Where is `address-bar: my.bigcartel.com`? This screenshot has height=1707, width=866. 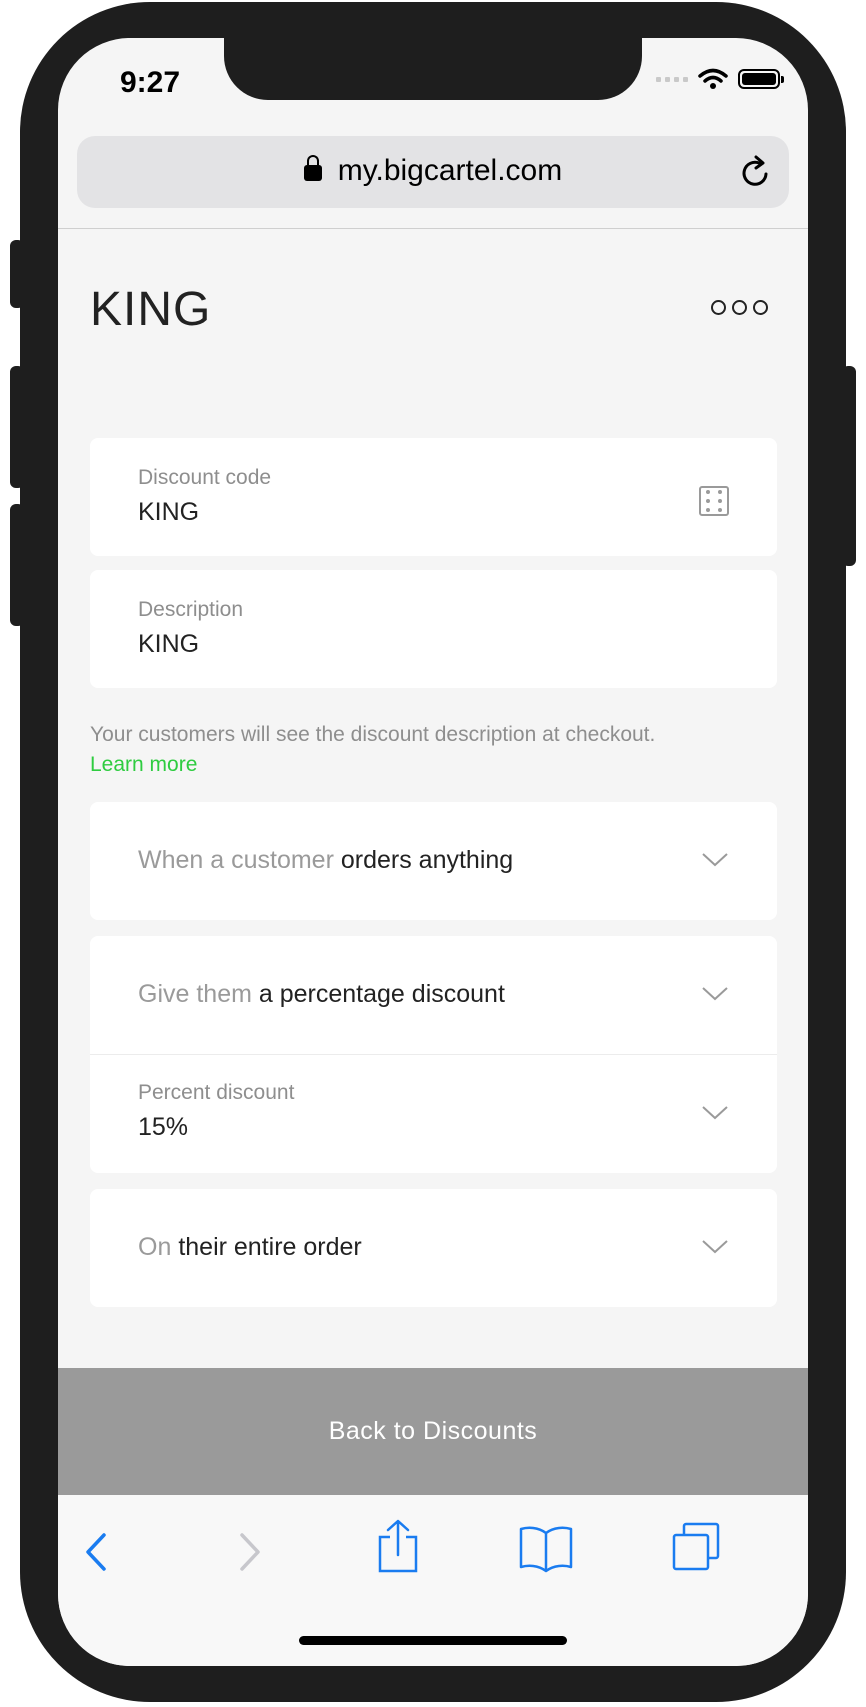 address-bar: my.bigcartel.com is located at coordinates (433, 172).